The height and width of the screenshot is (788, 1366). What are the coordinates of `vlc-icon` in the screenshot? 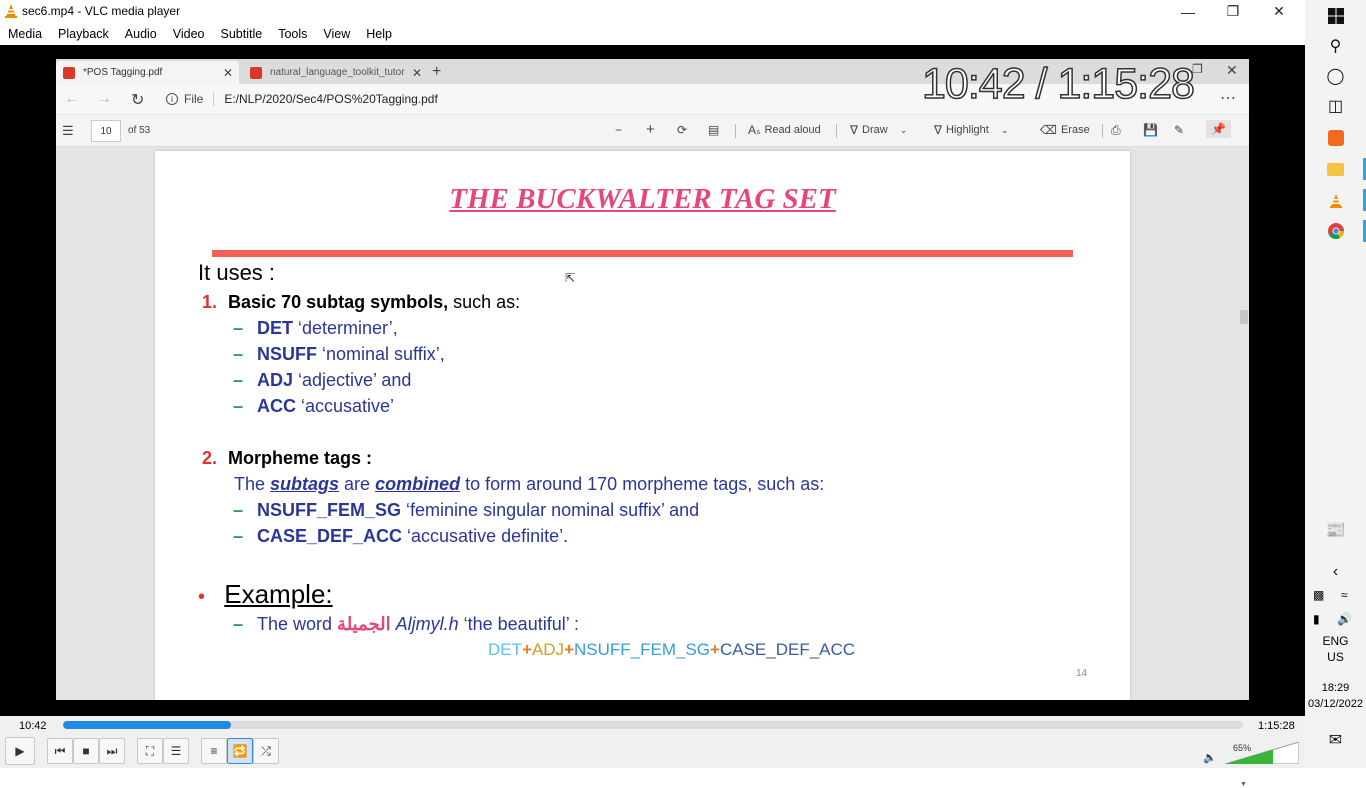 It's located at (1335, 201).